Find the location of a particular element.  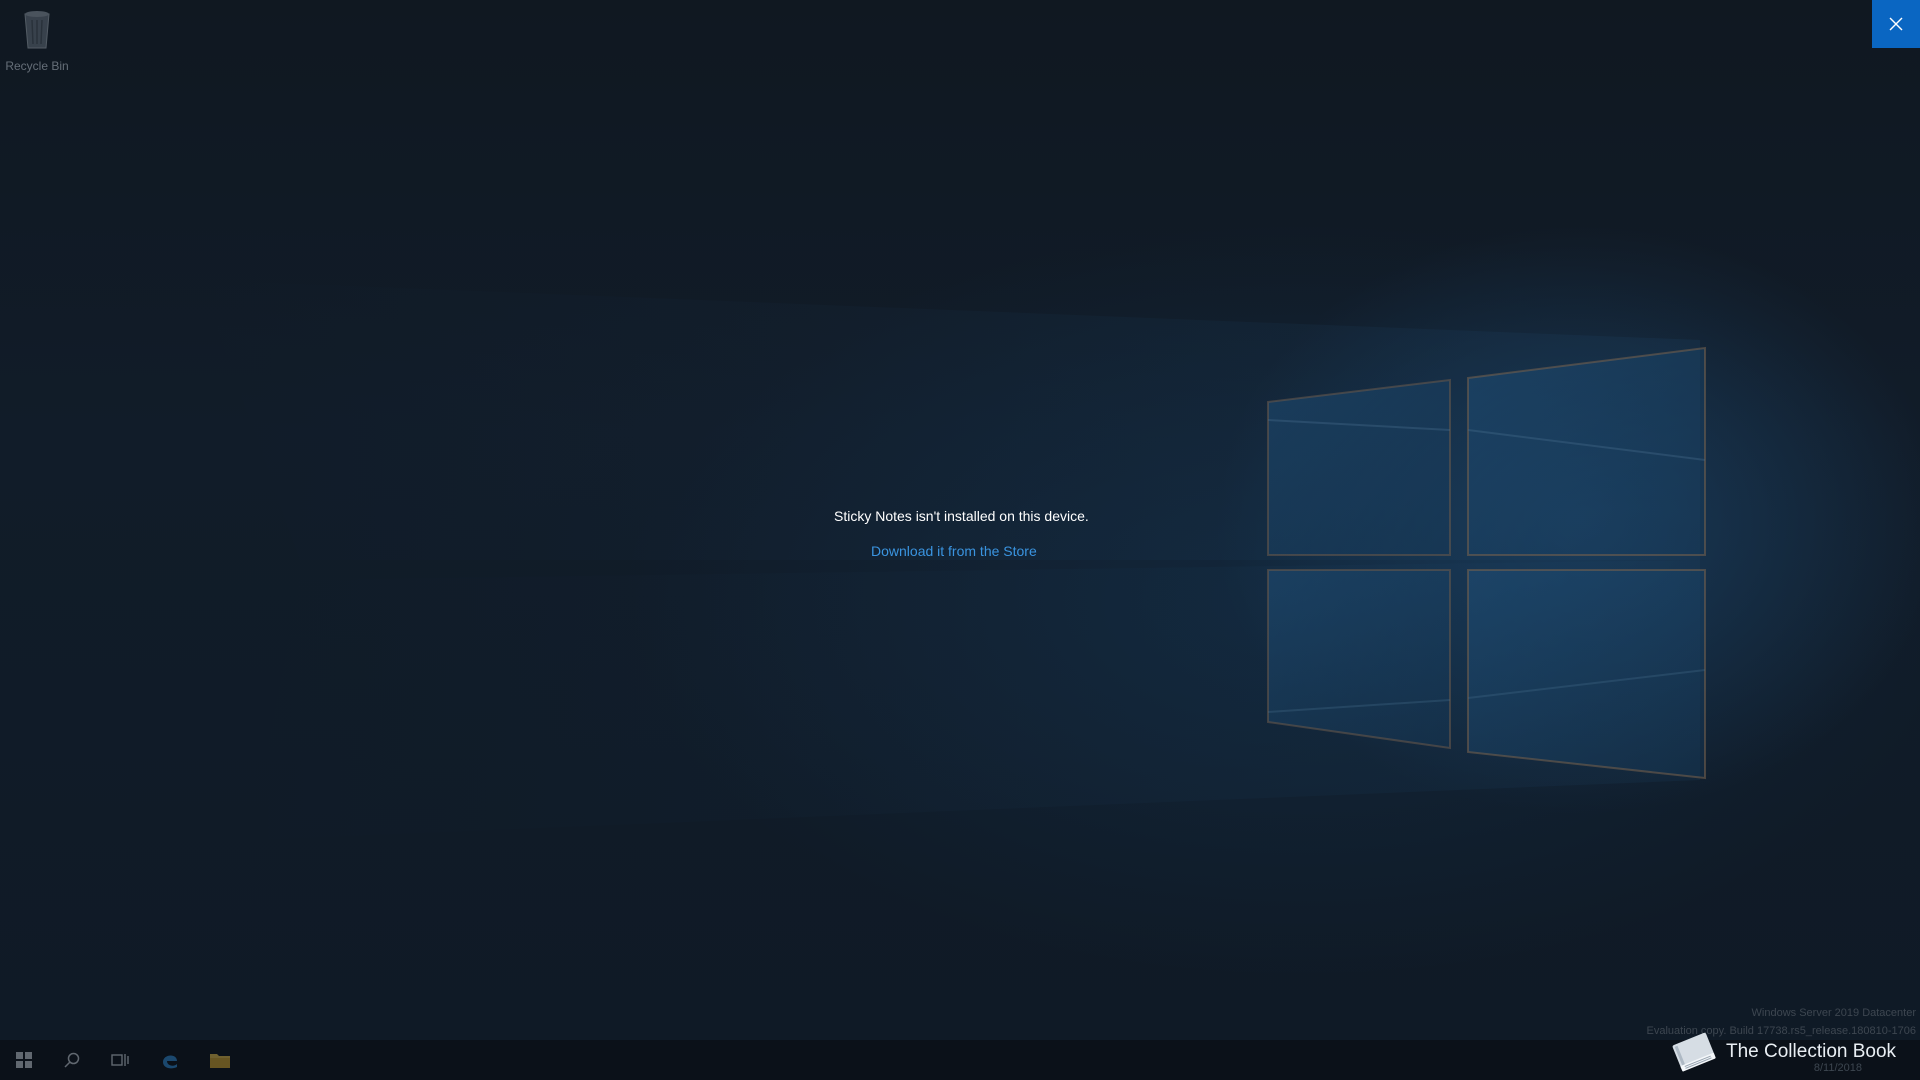

close-button is located at coordinates (1896, 24).